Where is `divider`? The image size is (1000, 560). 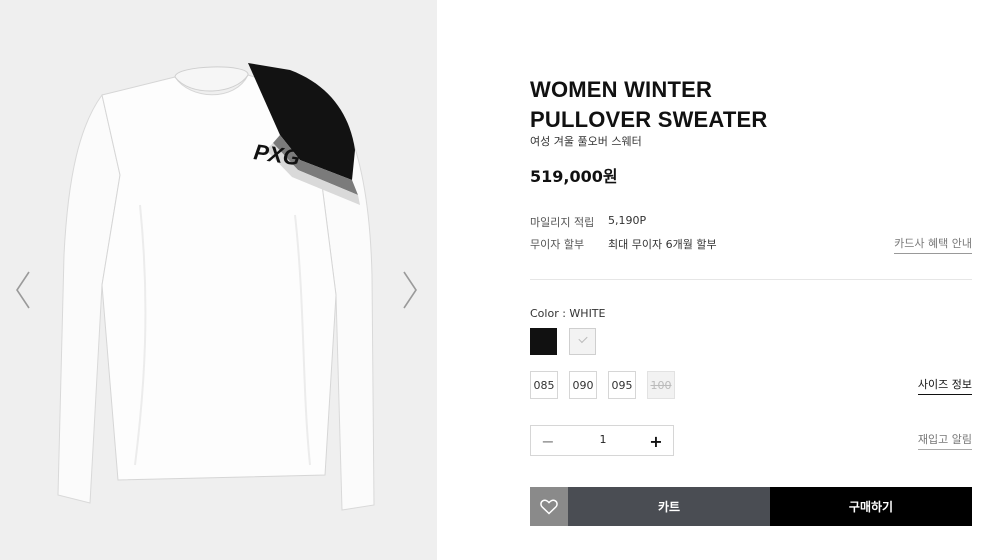
divider is located at coordinates (751, 279).